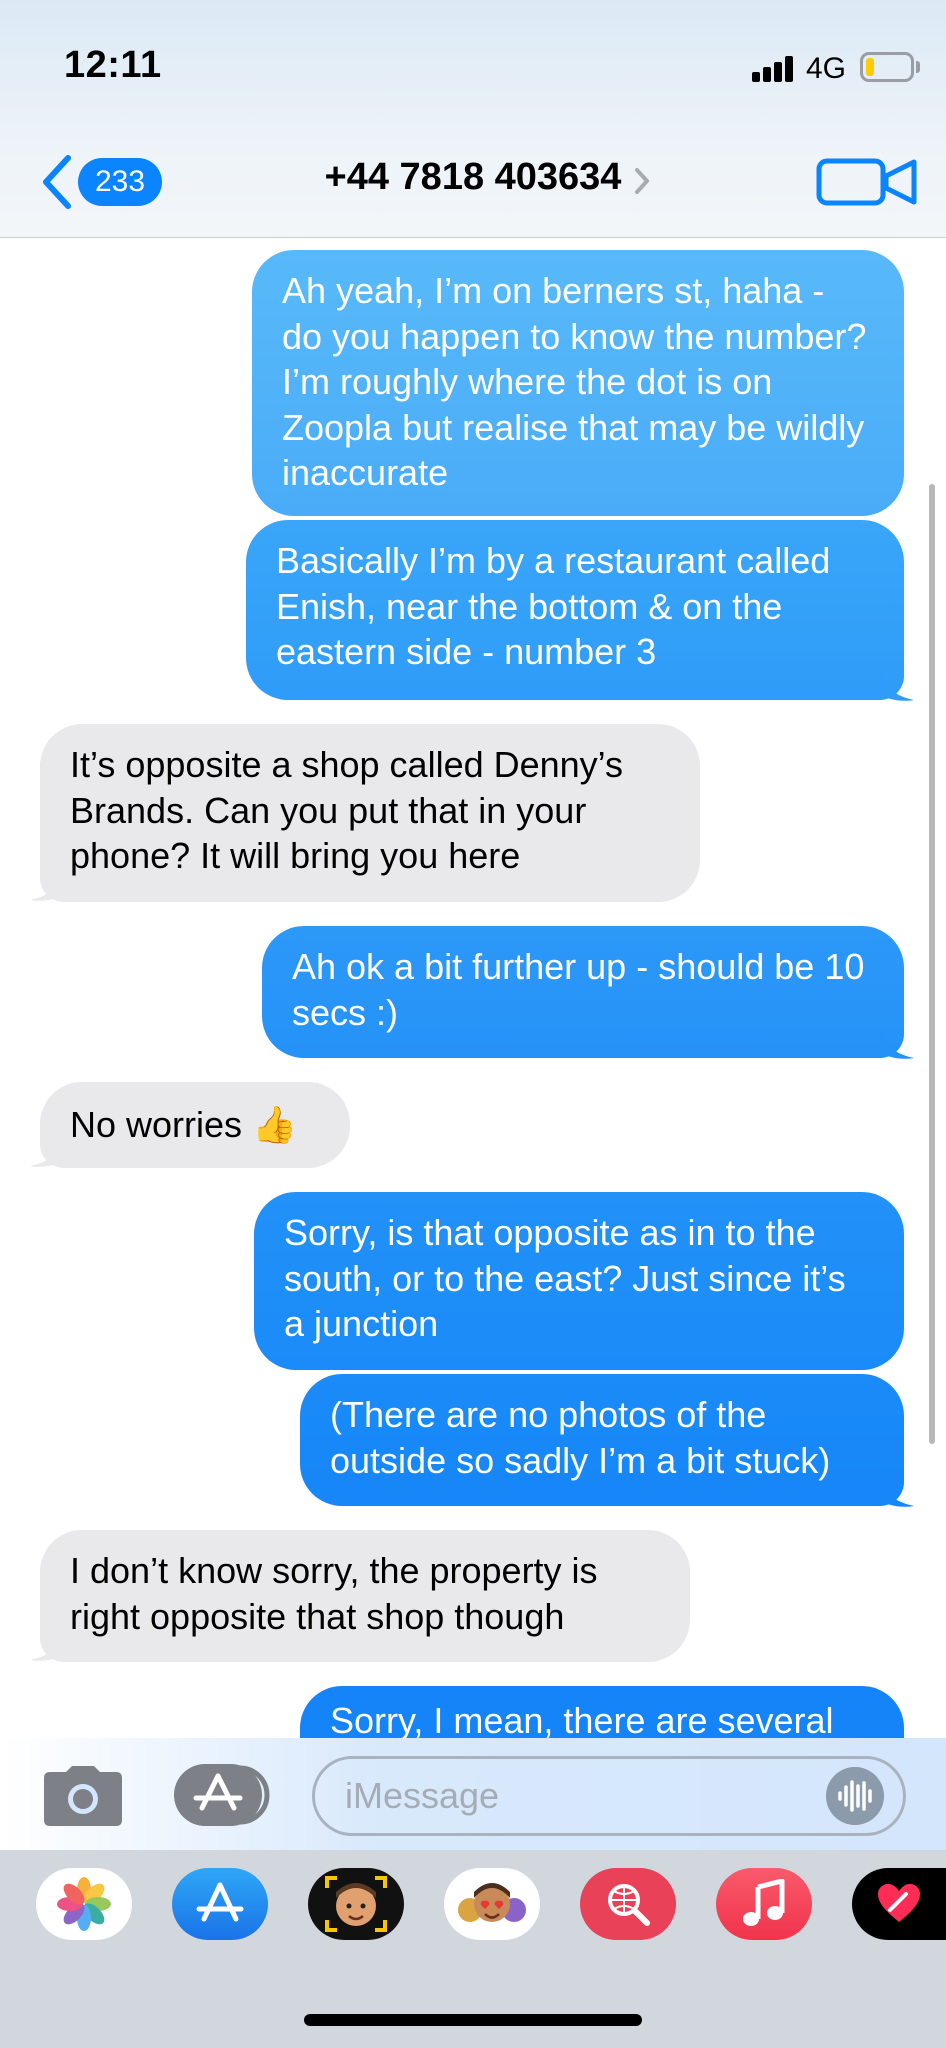 This screenshot has height=2048, width=946. What do you see at coordinates (868, 182) in the screenshot?
I see `facetime-video-icon` at bounding box center [868, 182].